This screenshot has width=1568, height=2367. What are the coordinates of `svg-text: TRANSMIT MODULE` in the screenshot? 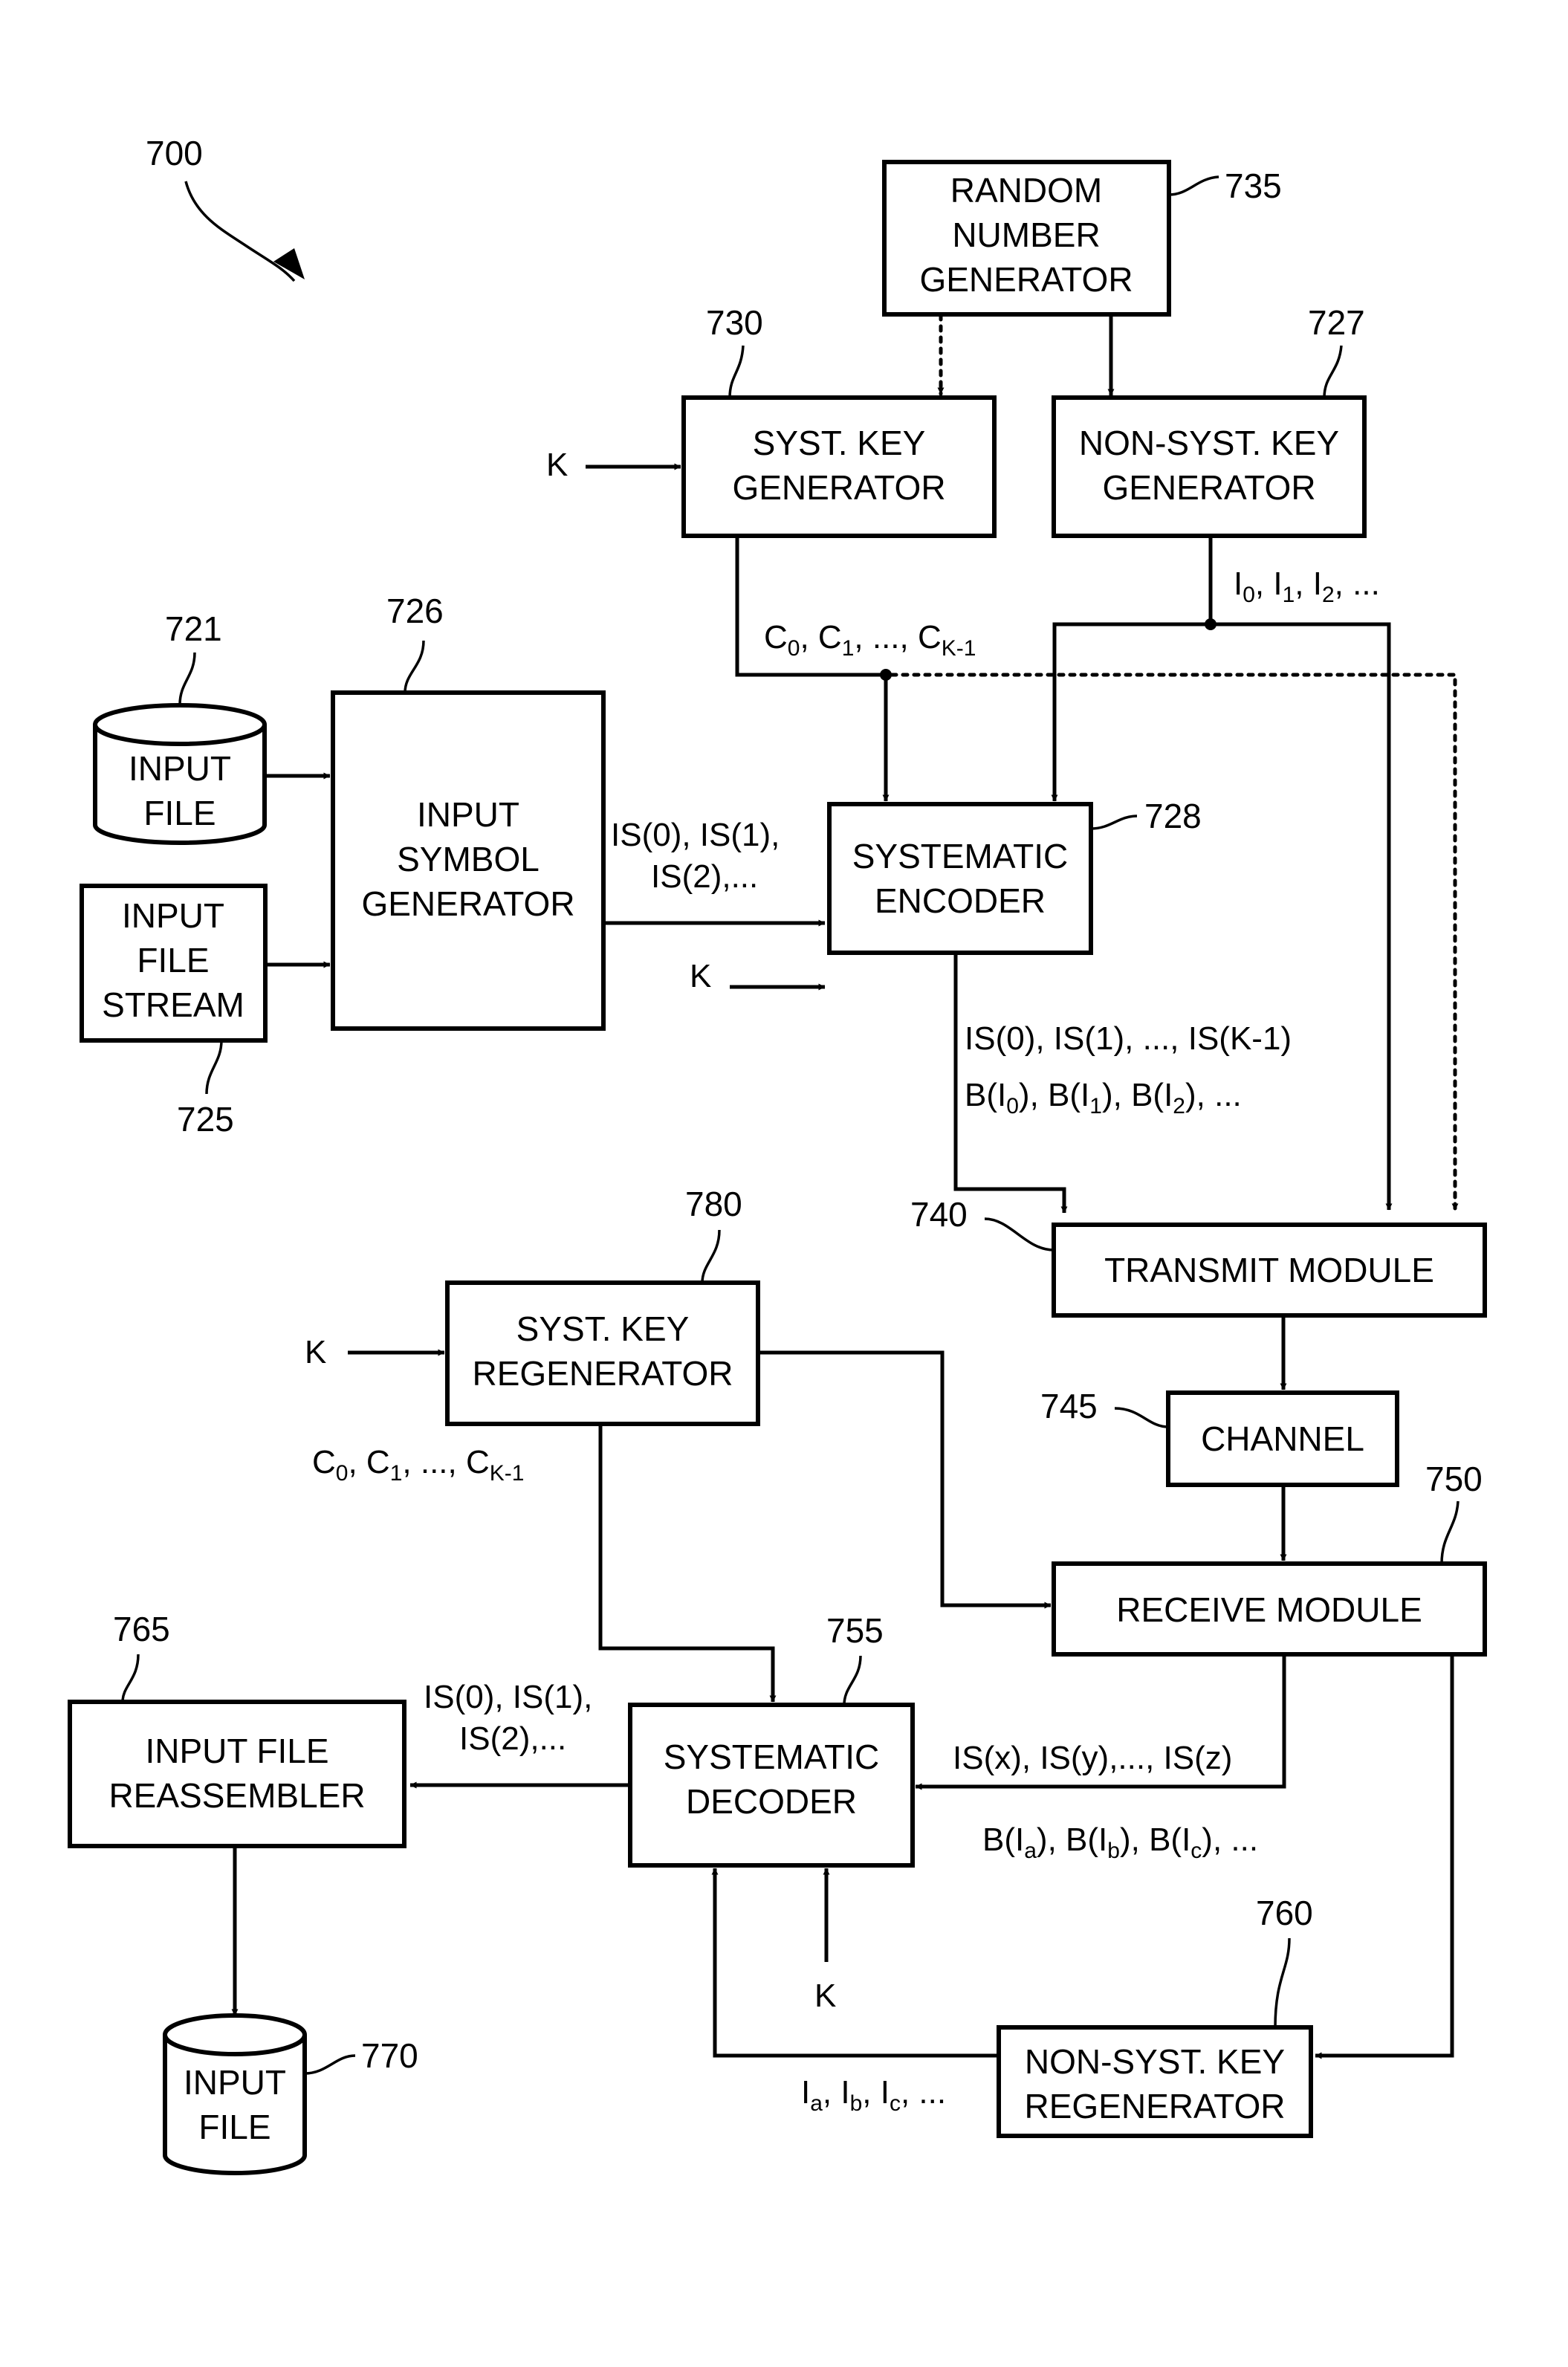 It's located at (1269, 1270).